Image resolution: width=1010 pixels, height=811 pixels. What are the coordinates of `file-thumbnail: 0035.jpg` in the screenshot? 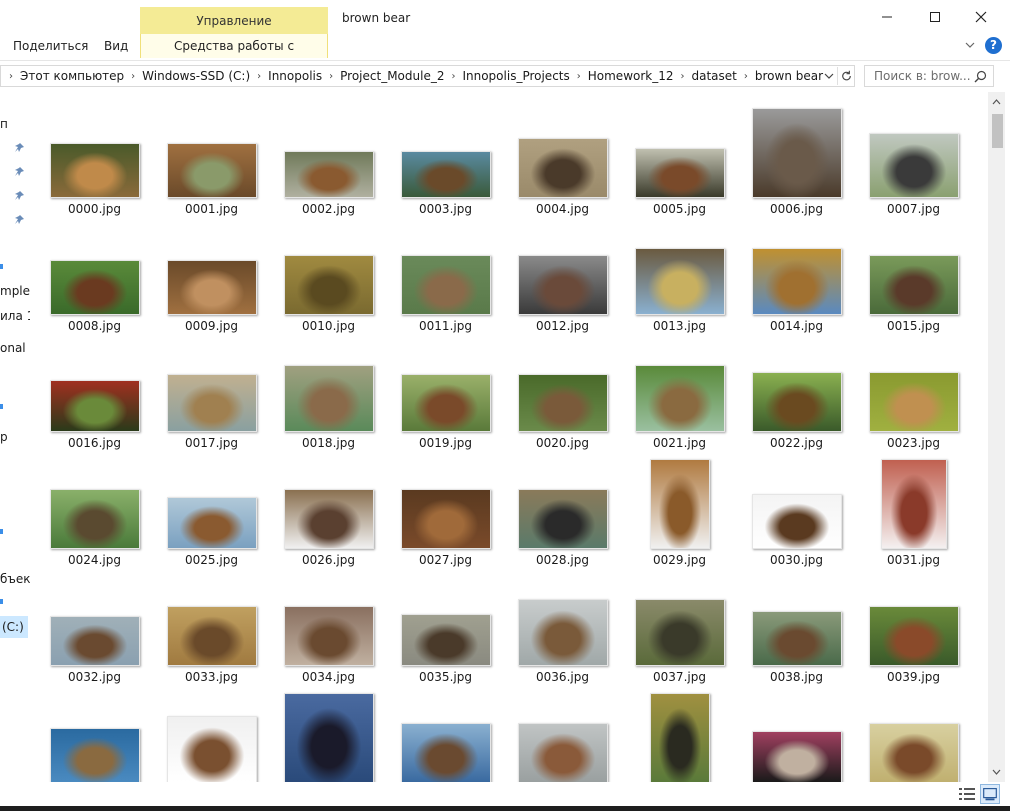 It's located at (445, 632).